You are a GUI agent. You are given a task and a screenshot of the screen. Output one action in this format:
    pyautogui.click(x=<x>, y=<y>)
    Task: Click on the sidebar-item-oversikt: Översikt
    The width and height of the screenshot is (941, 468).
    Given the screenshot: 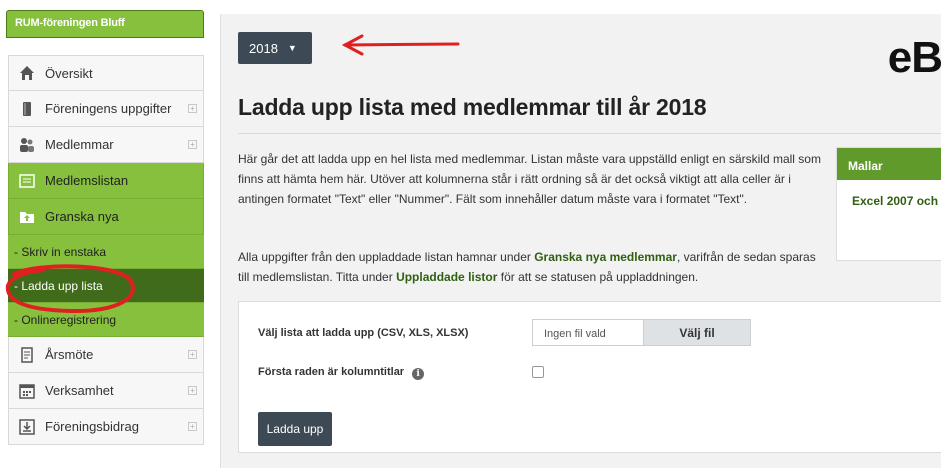 What is the action you would take?
    pyautogui.click(x=106, y=73)
    